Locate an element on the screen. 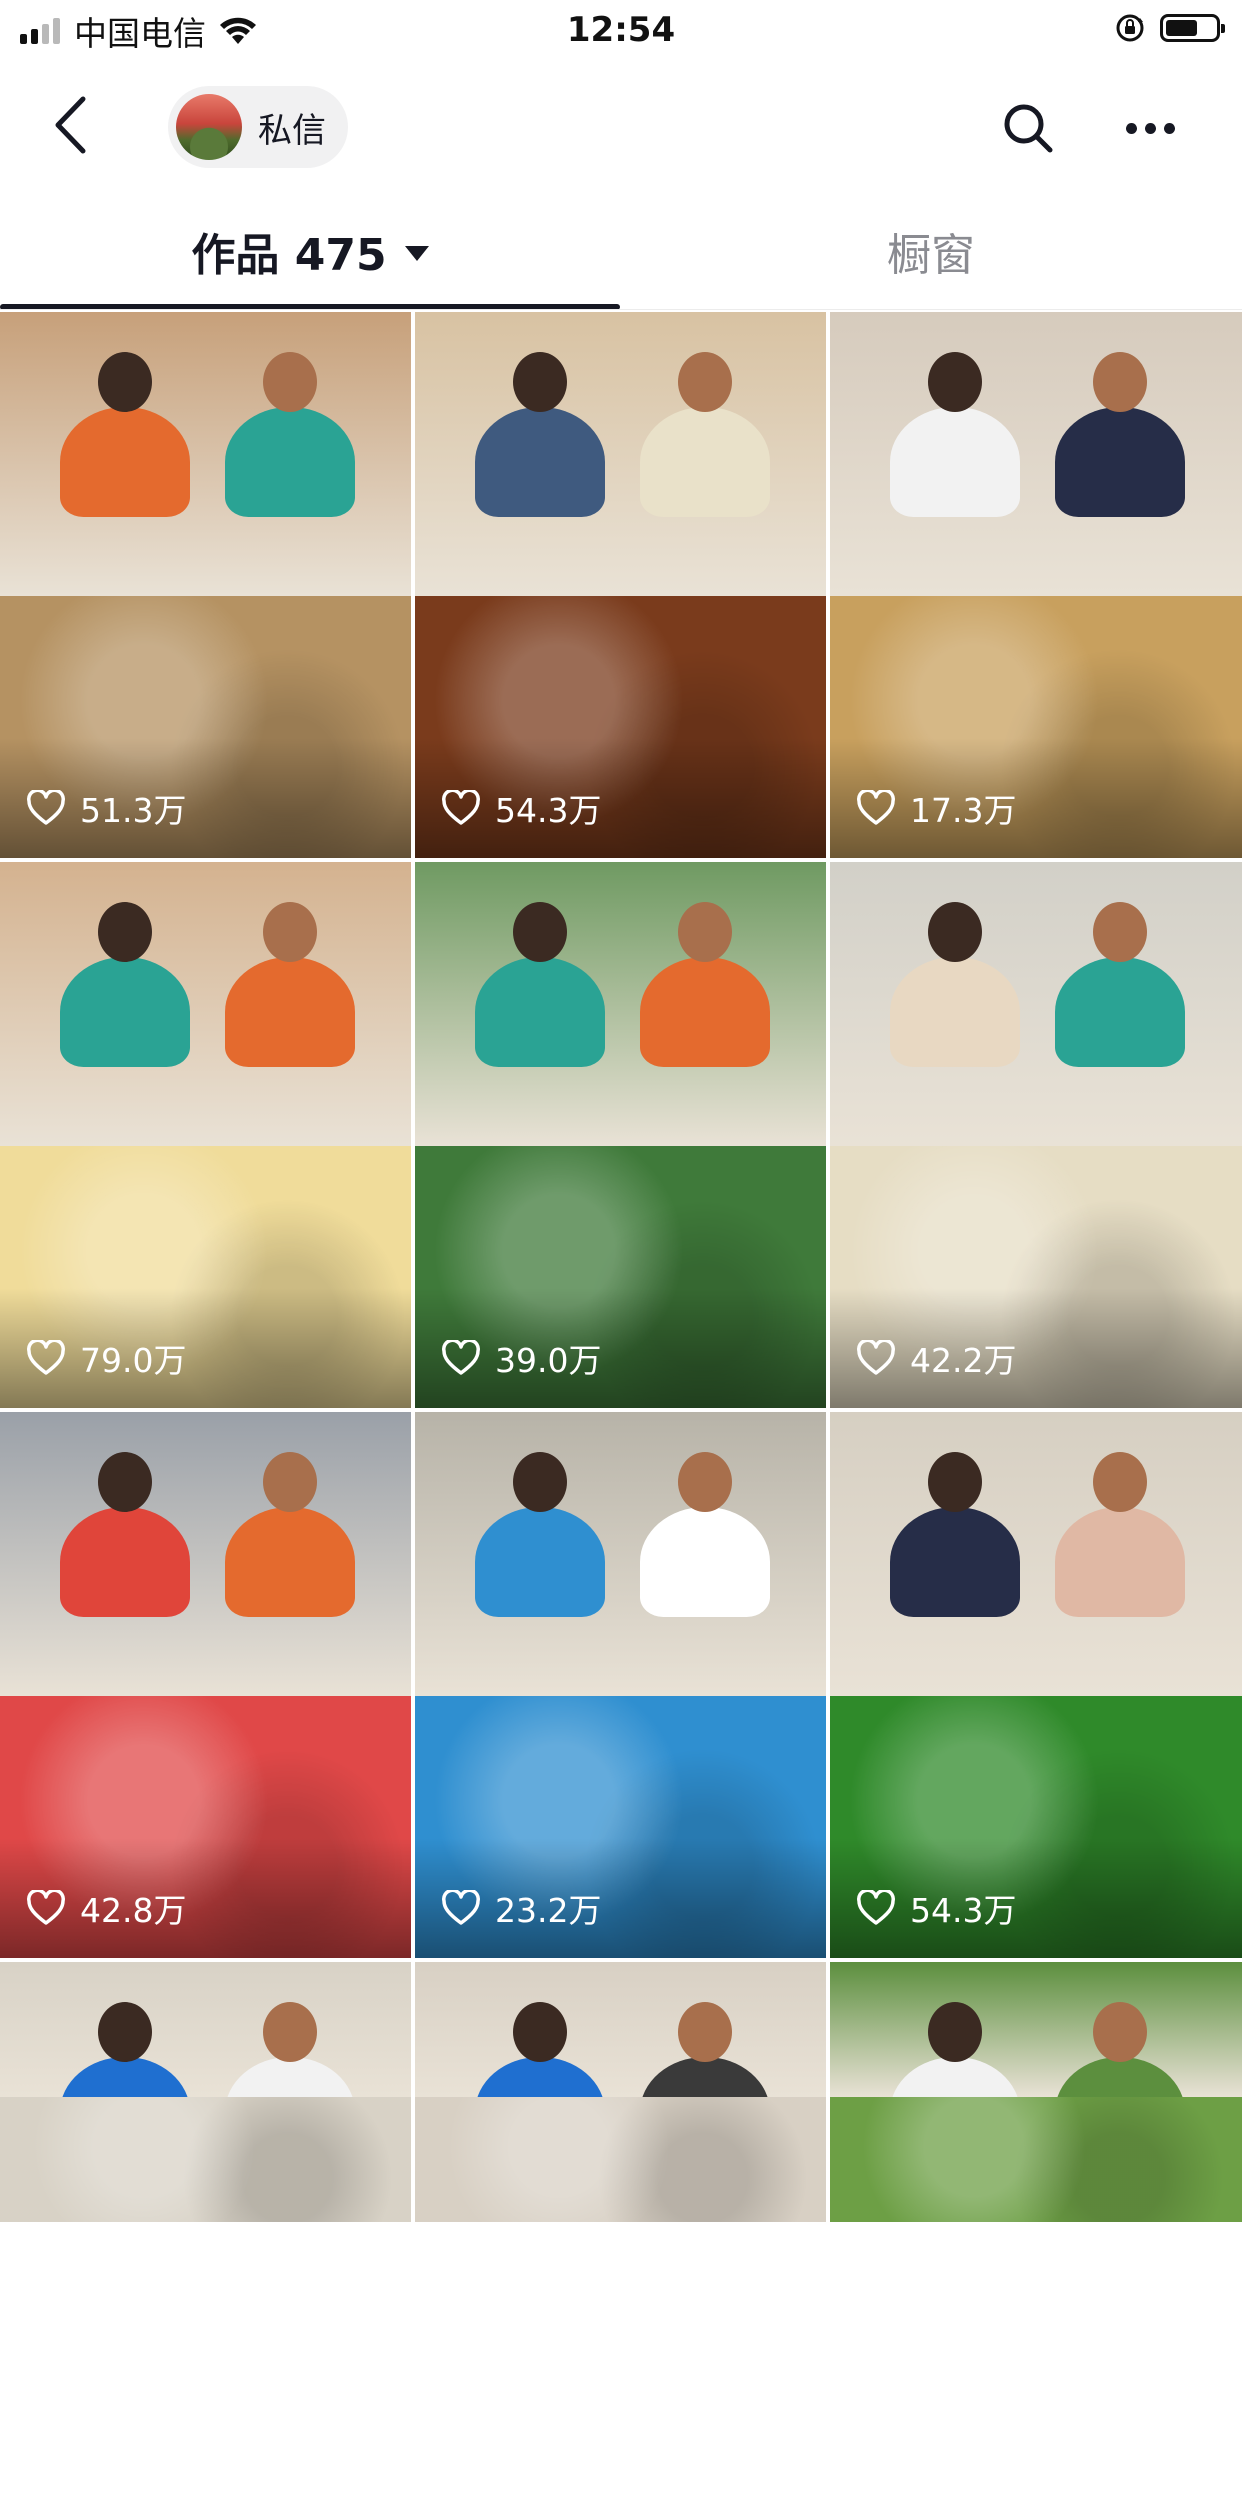 This screenshot has height=2508, width=1242. back-button is located at coordinates (70, 125).